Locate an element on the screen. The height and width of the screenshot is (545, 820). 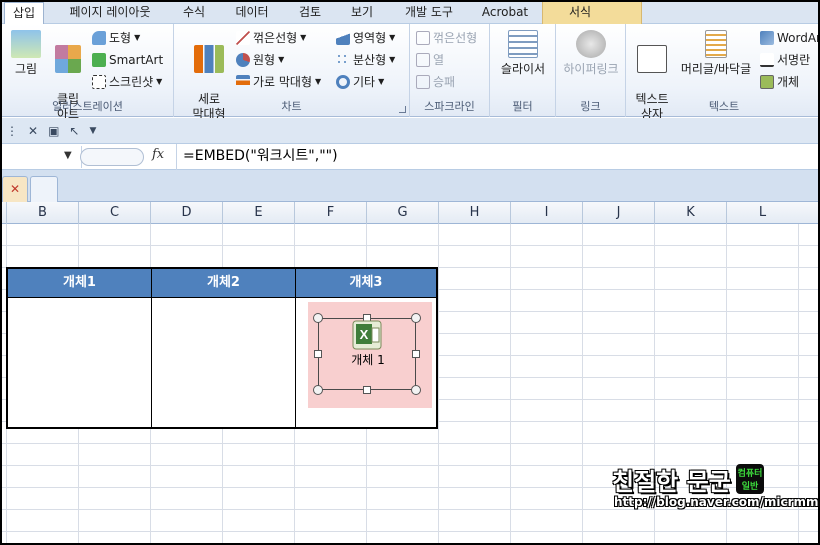
workbook-tab is located at coordinates (44, 189).